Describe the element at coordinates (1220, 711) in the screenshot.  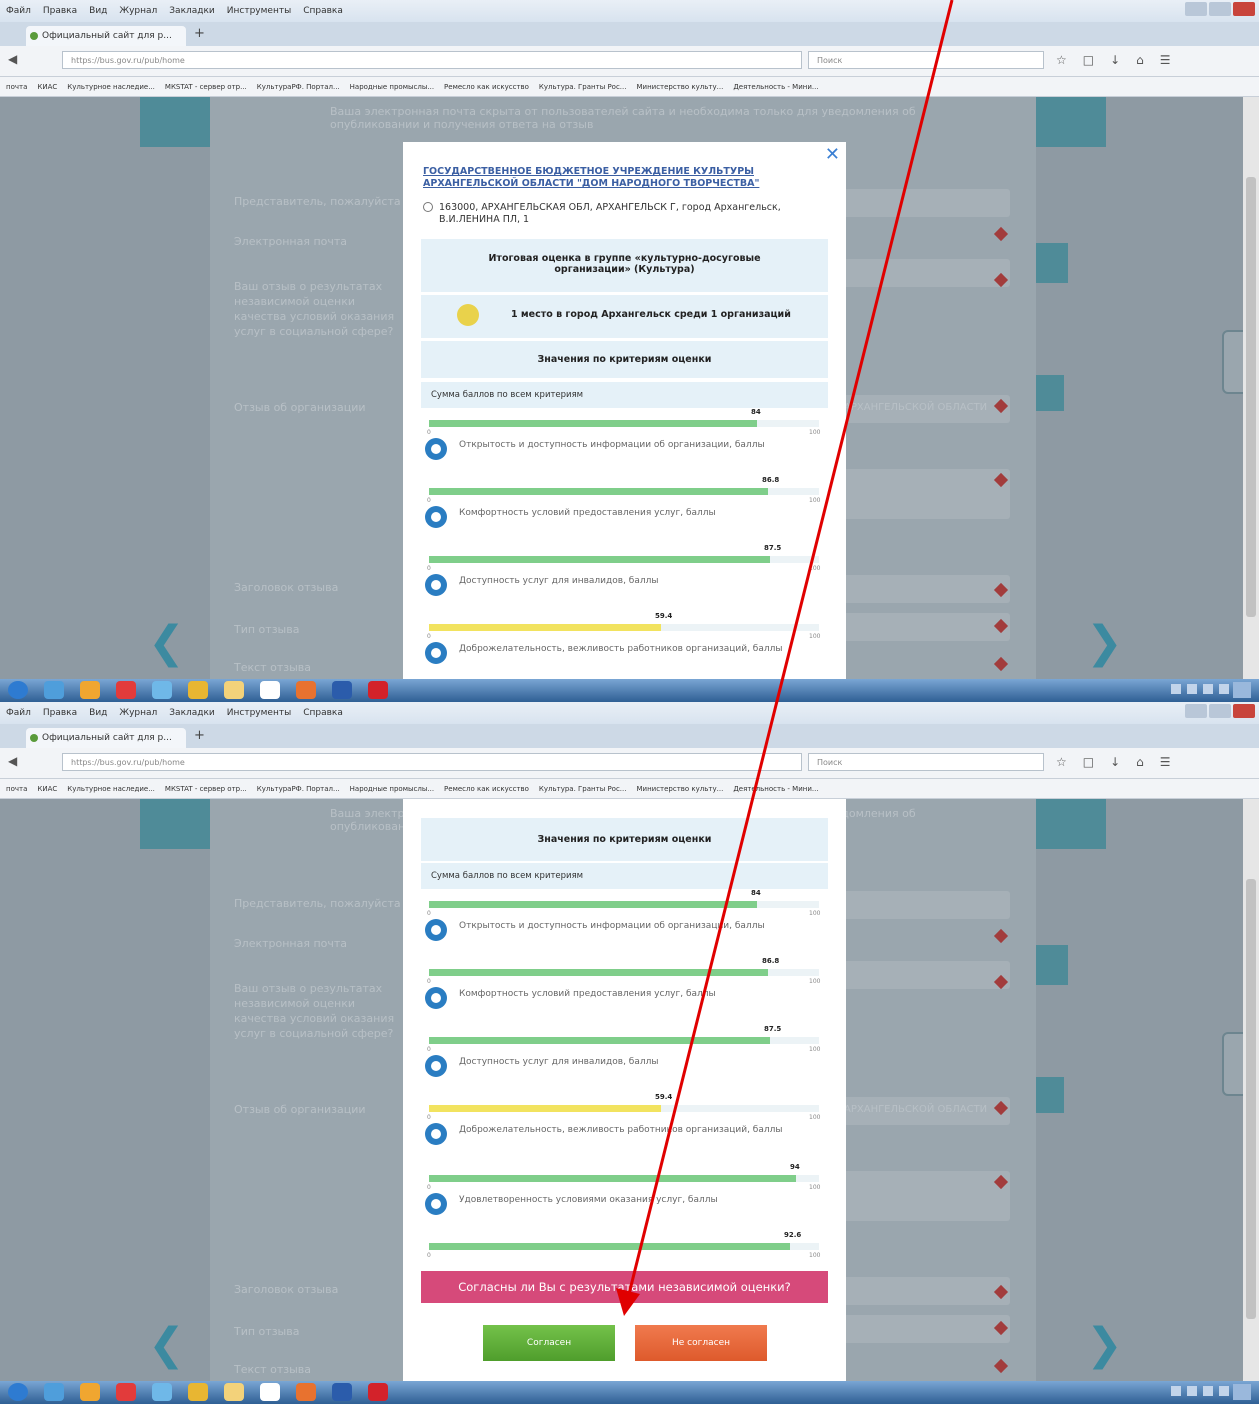
I see `maximize-button` at that location.